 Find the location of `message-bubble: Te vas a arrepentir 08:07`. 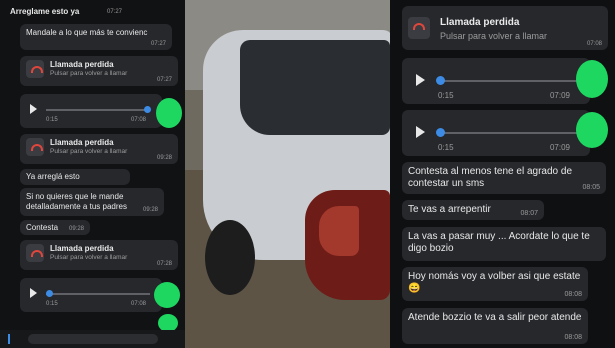

message-bubble: Te vas a arrepentir 08:07 is located at coordinates (473, 210).